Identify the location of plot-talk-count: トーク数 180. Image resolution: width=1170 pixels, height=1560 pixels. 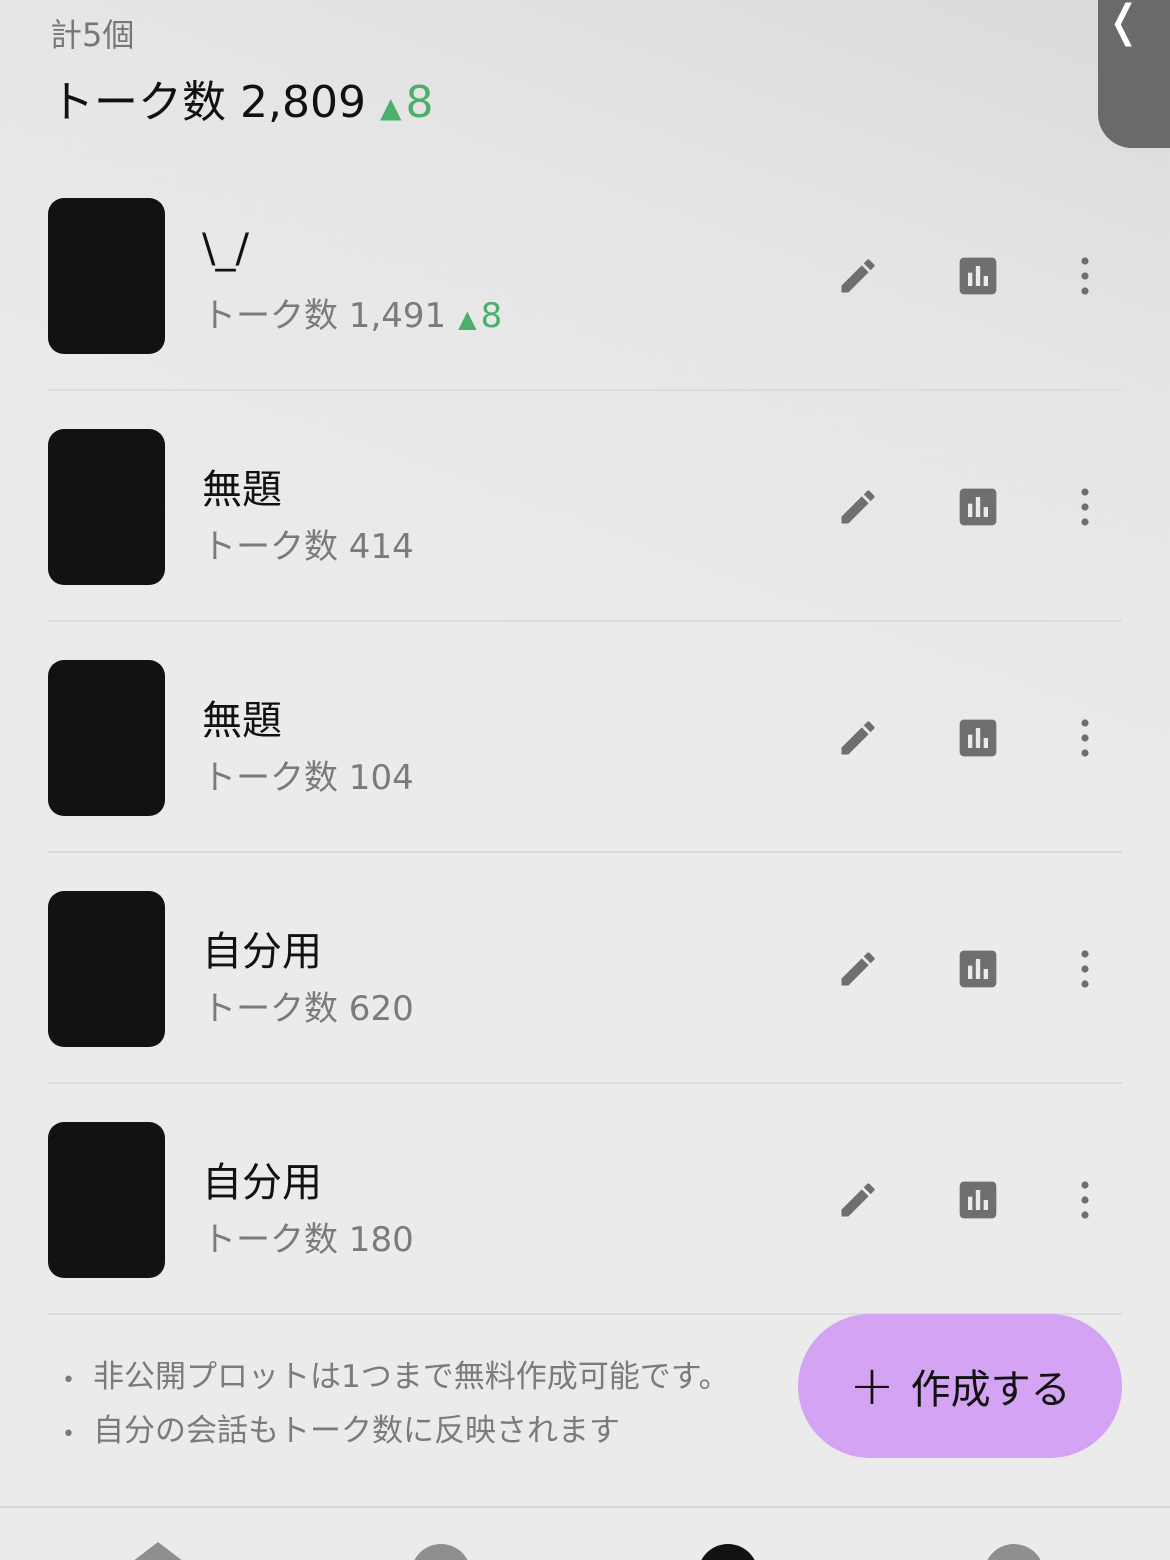
(308, 1236).